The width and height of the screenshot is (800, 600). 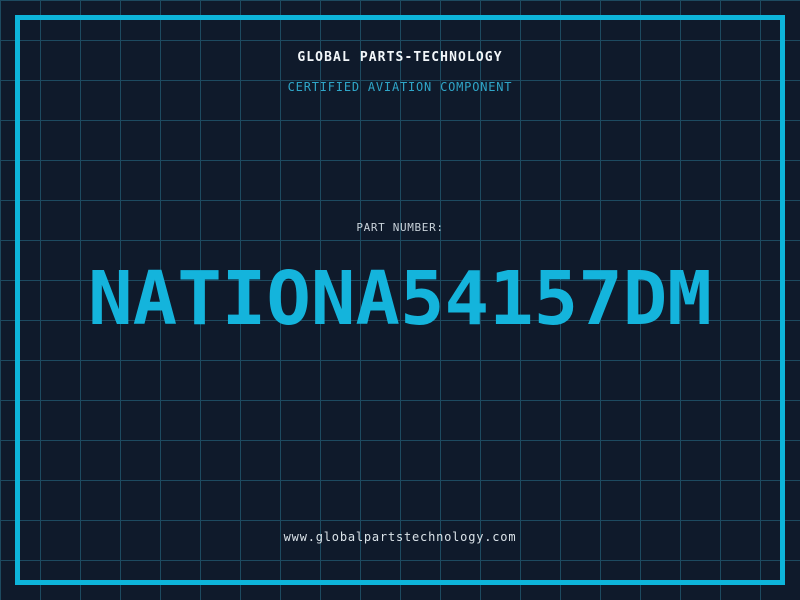 What do you see at coordinates (400, 537) in the screenshot?
I see `website-link: www.globalpartstechnology.com` at bounding box center [400, 537].